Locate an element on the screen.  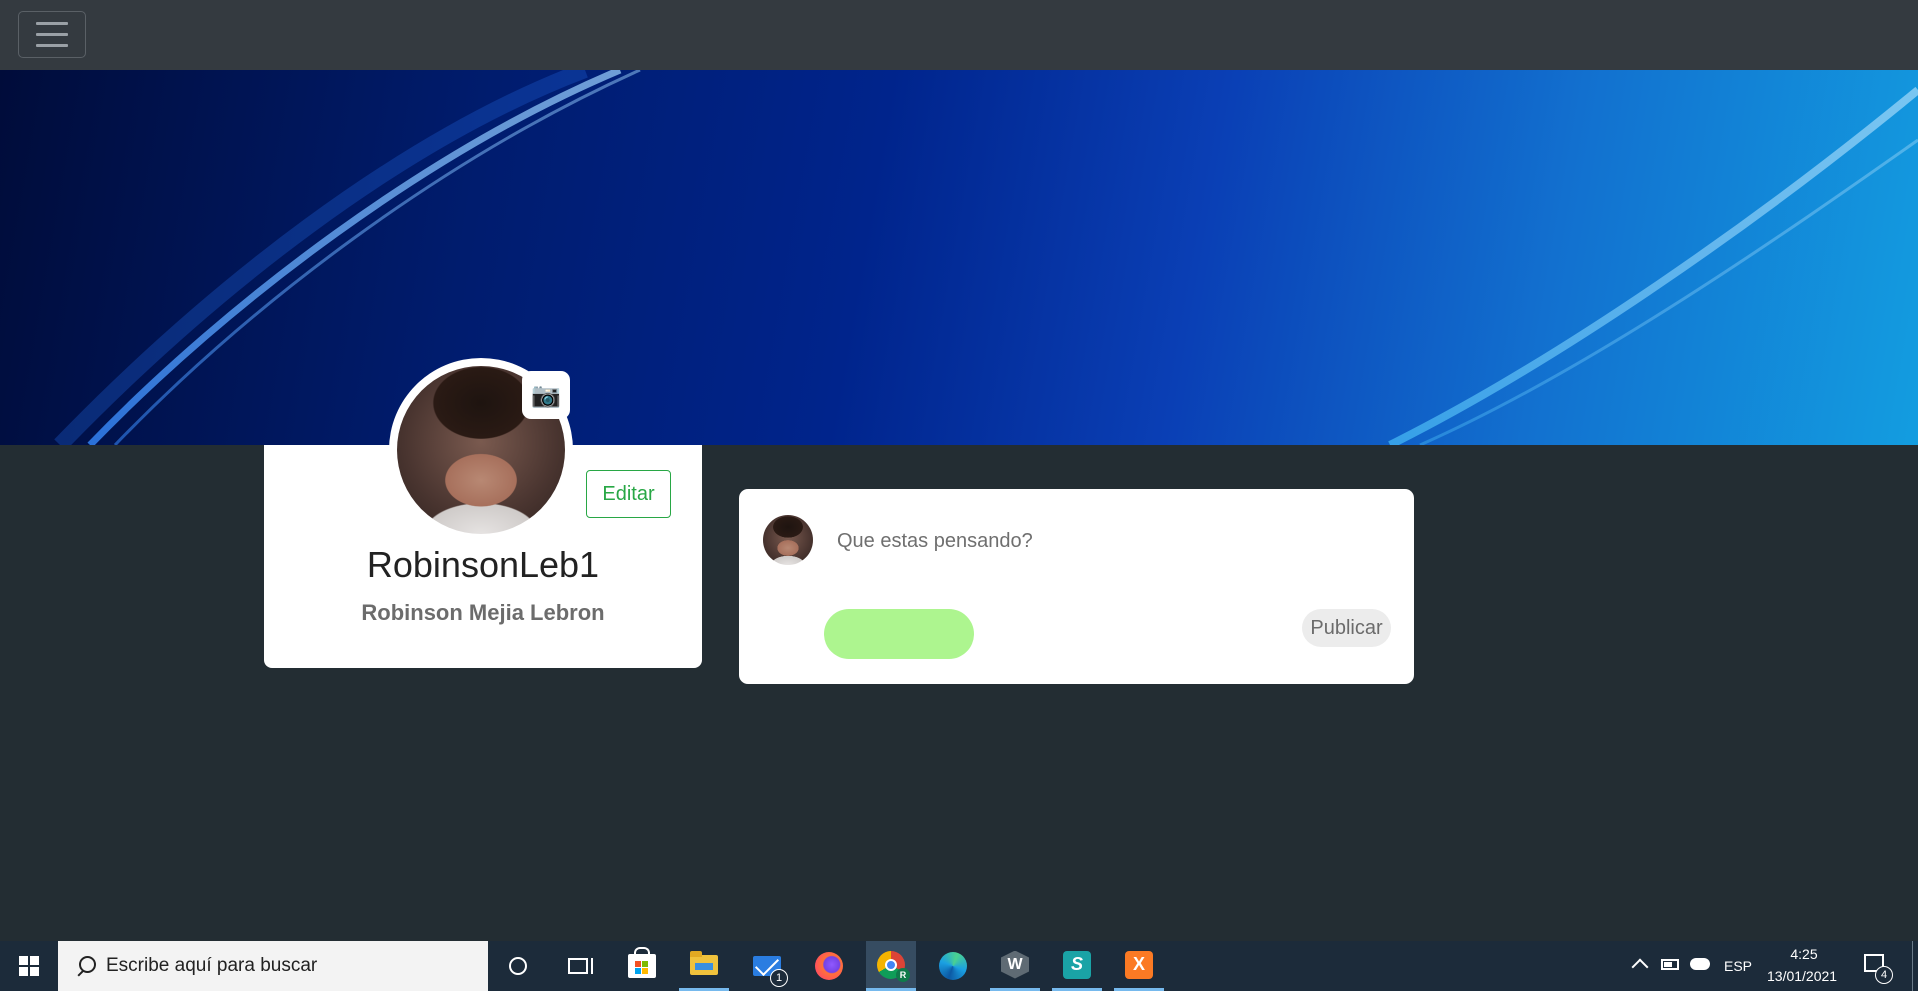
show-hidden-icons-chevron-icon is located at coordinates (1640, 967).